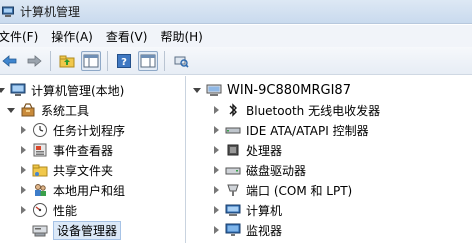 Image resolution: width=472 pixels, height=243 pixels. What do you see at coordinates (236, 61) in the screenshot?
I see `toolbar: ?` at bounding box center [236, 61].